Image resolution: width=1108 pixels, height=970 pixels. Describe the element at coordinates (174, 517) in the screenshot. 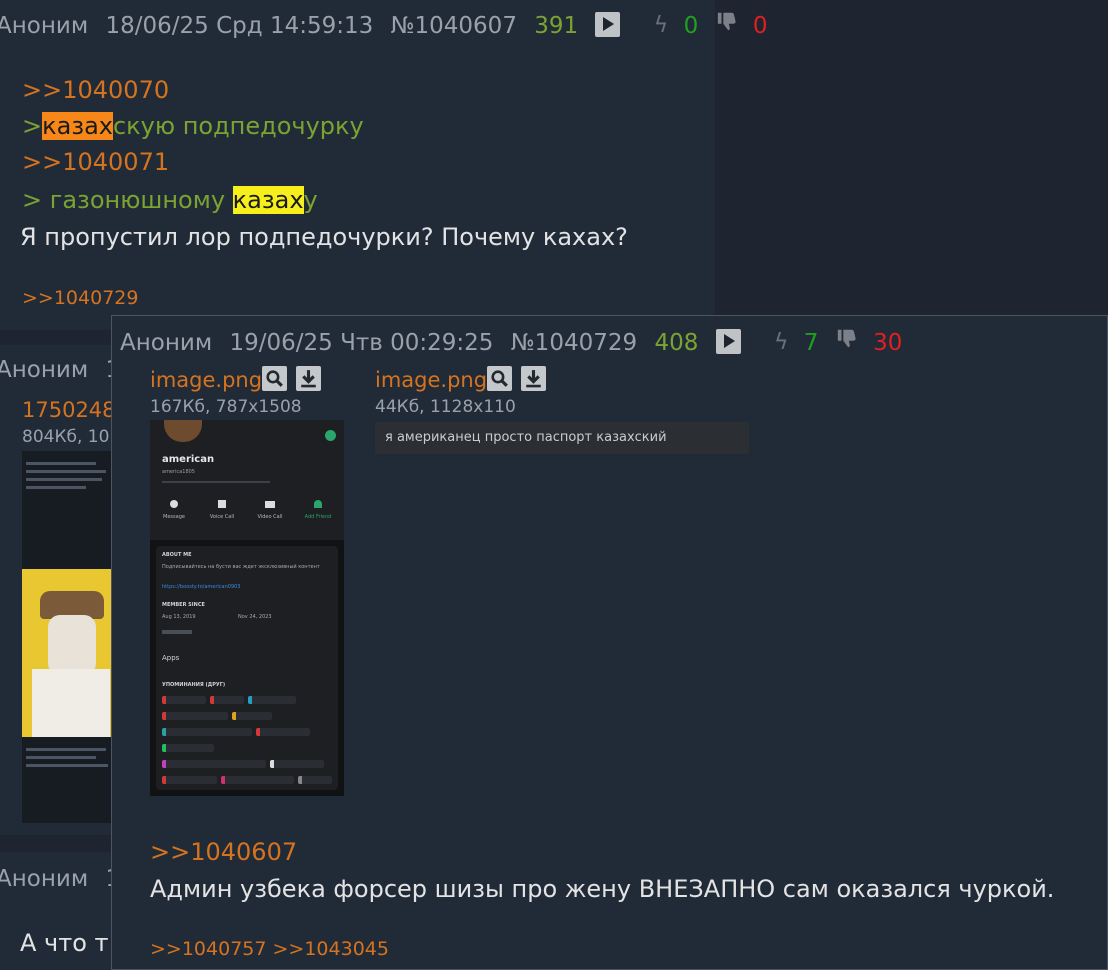

I see `action-label: Message` at that location.